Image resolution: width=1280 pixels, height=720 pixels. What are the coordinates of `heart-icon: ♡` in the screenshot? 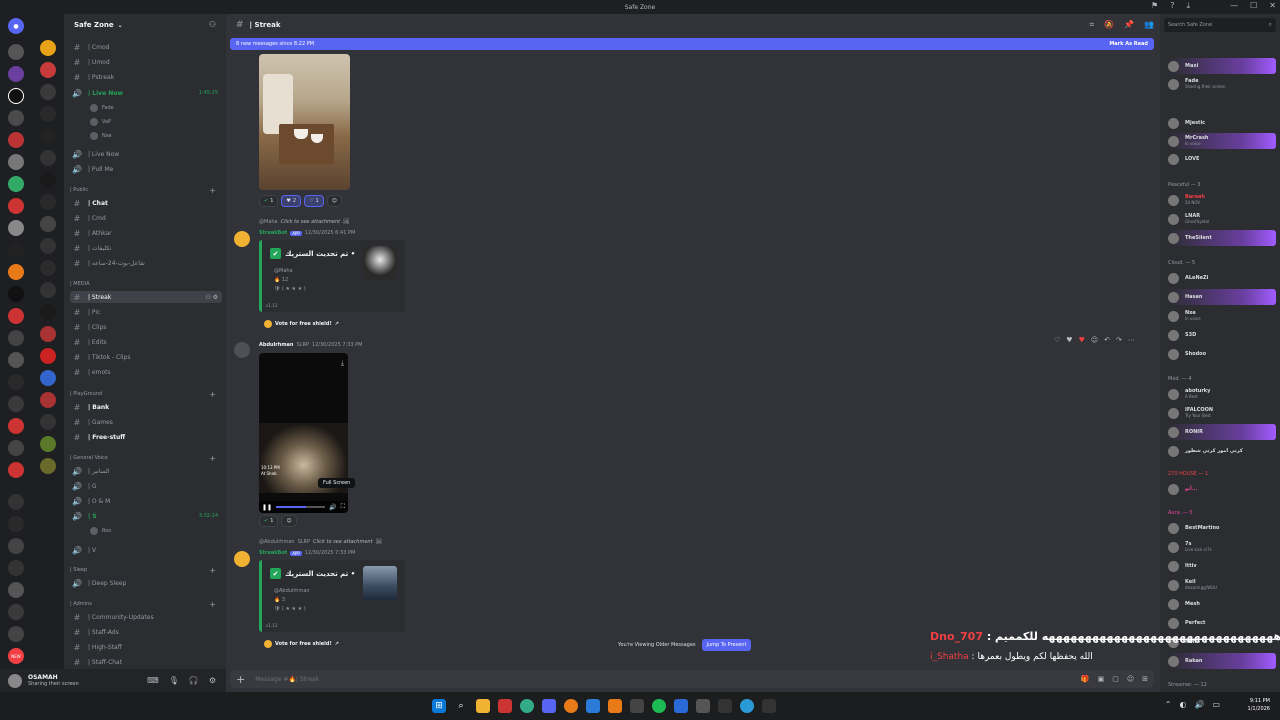 It's located at (1057, 340).